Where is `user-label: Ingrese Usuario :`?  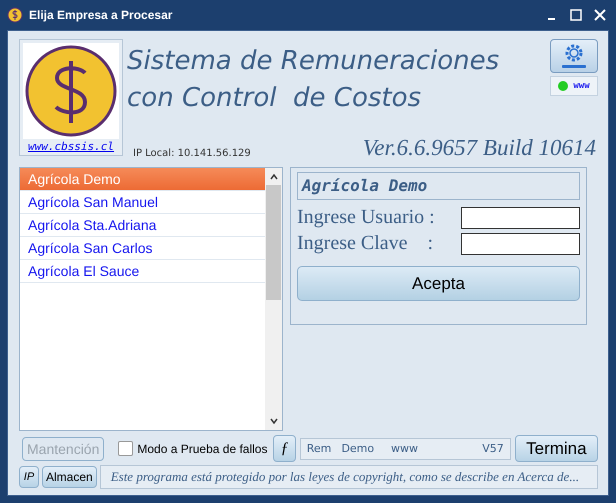 user-label: Ingrese Usuario : is located at coordinates (366, 217).